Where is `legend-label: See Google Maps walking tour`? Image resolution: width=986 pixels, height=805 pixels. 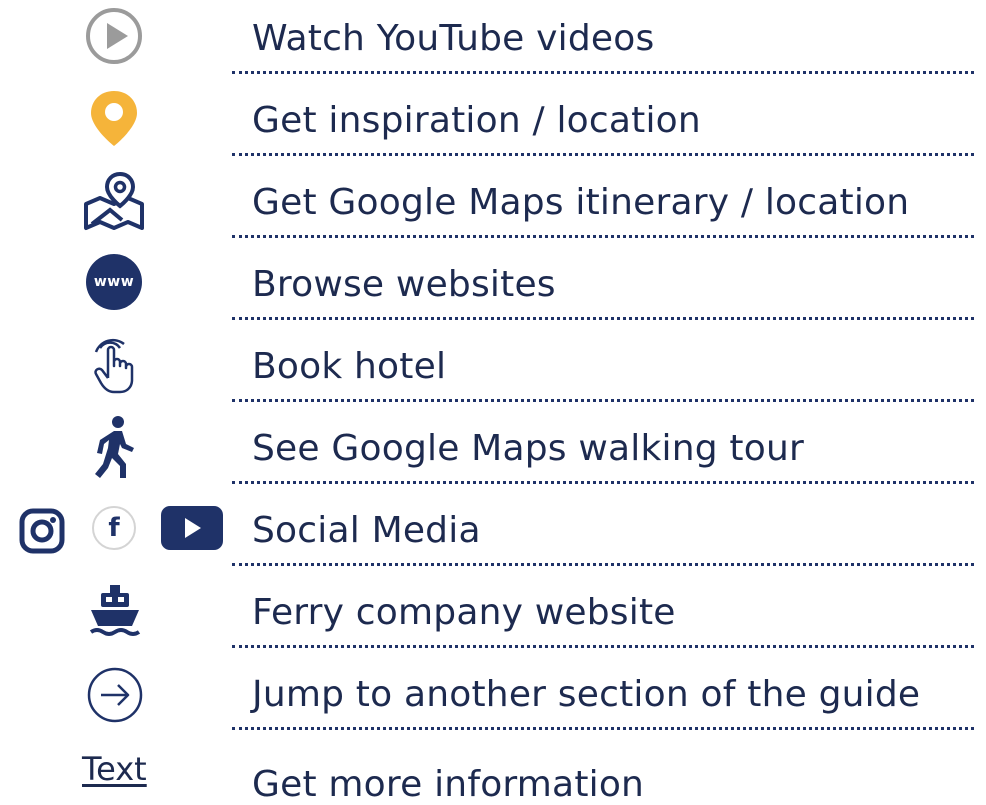
legend-label: See Google Maps walking tour is located at coordinates (528, 448).